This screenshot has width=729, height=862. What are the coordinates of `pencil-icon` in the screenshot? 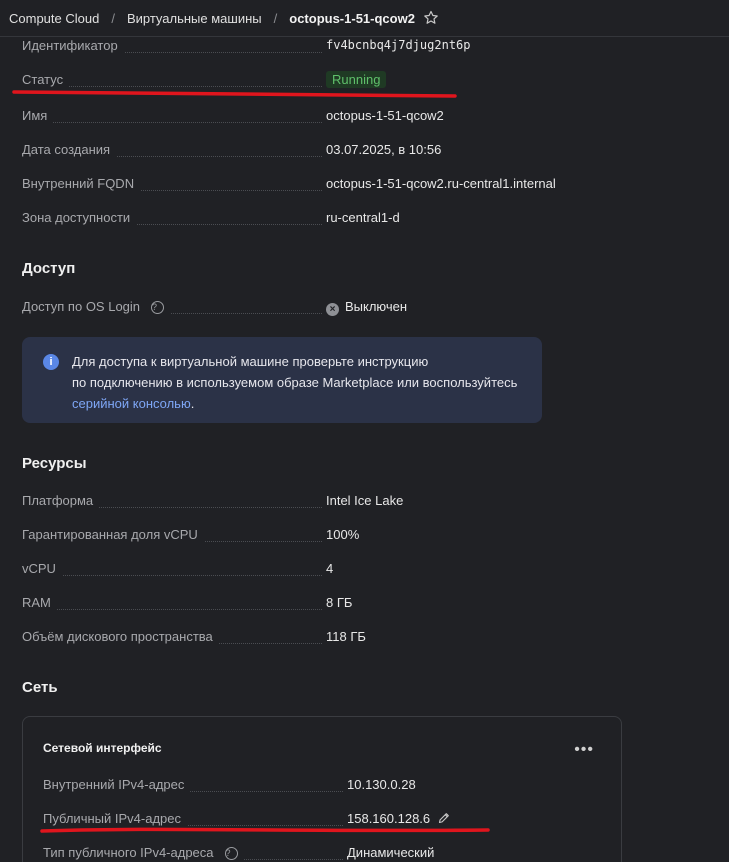 It's located at (444, 818).